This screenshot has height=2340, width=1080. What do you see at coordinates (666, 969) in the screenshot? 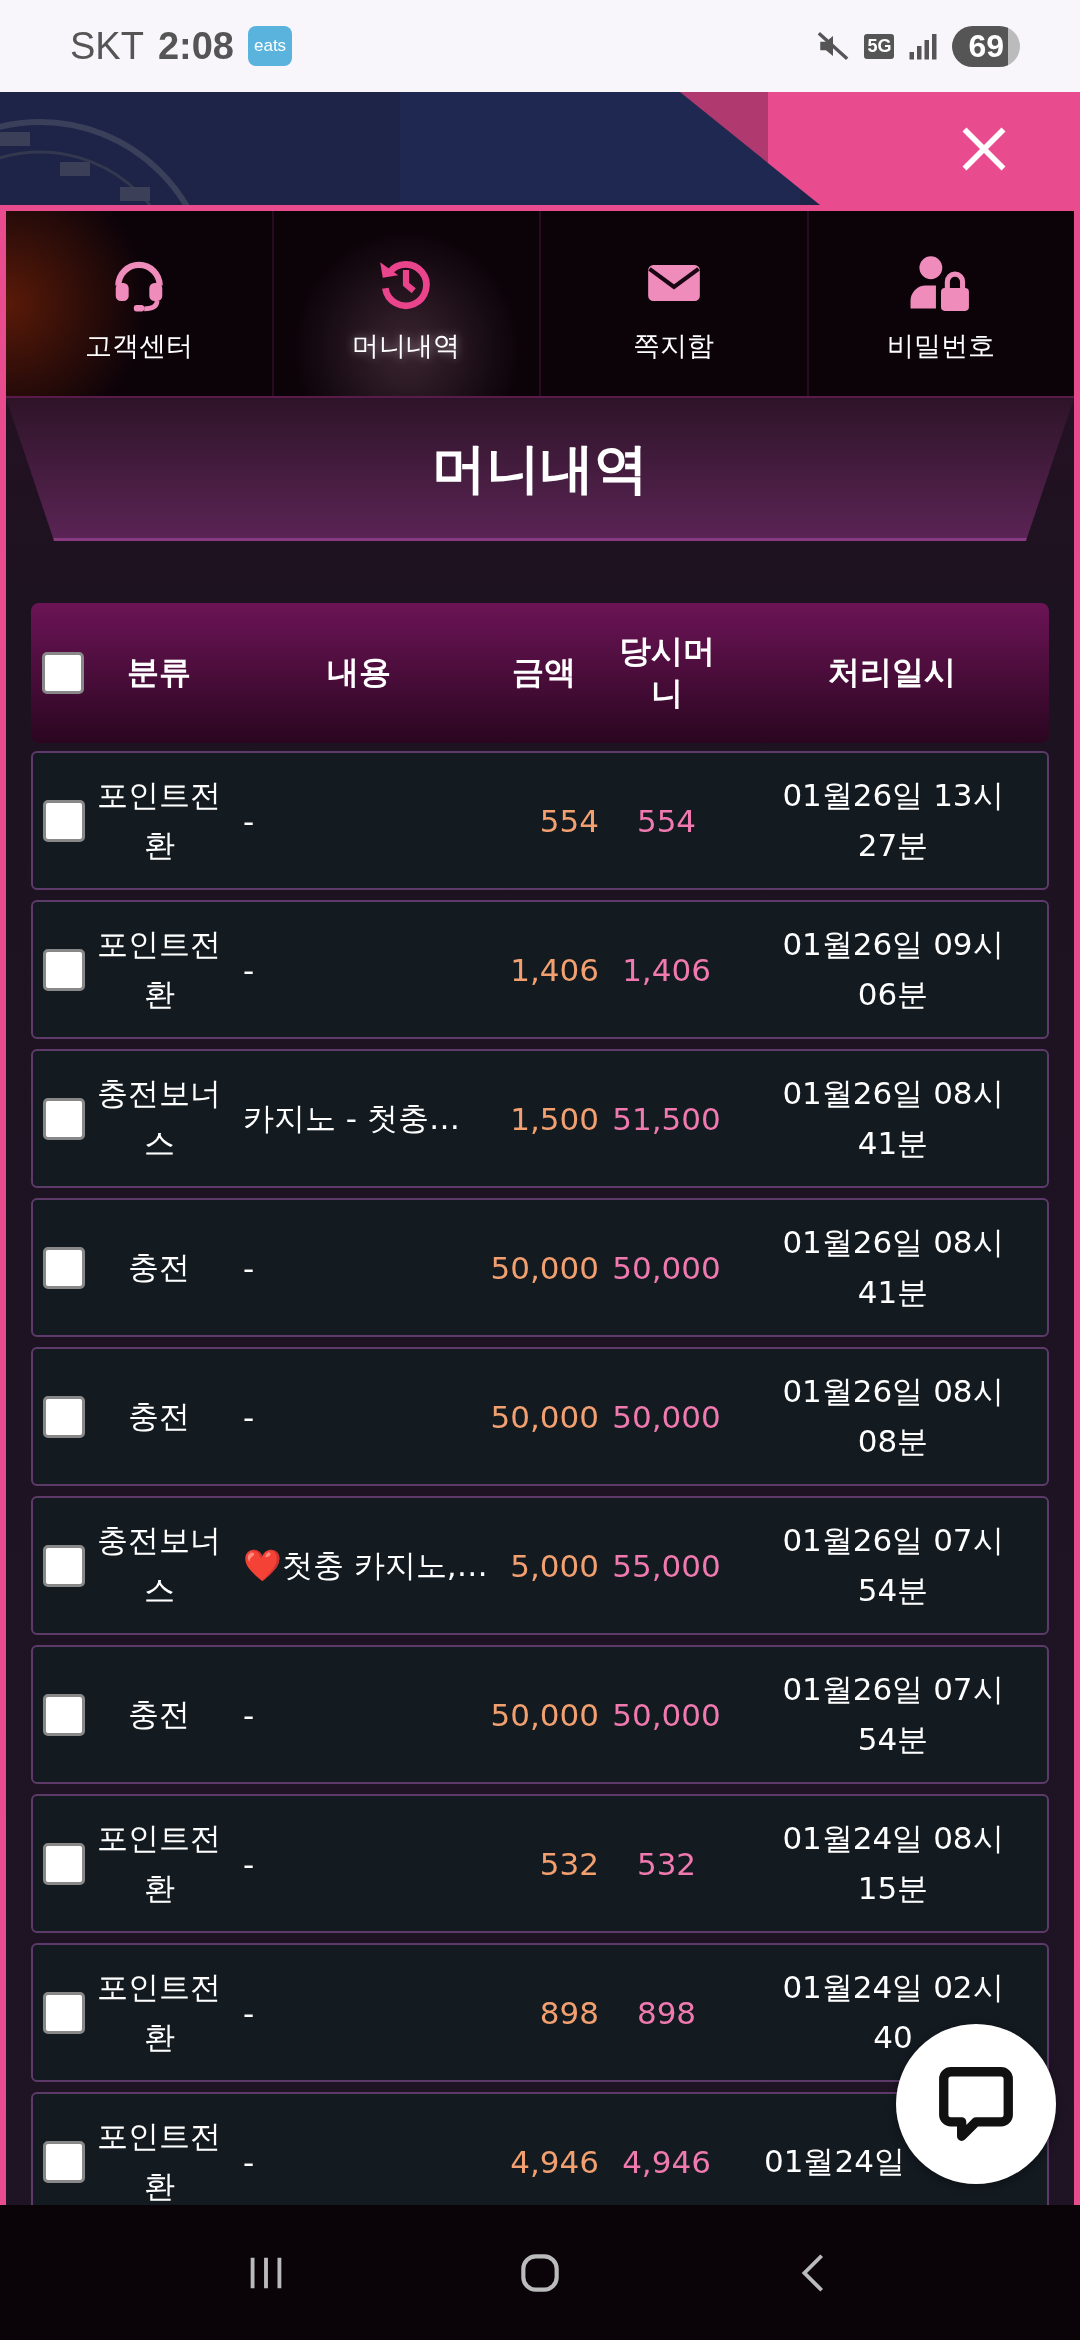
I see `balance-cell-text: 1,406` at bounding box center [666, 969].